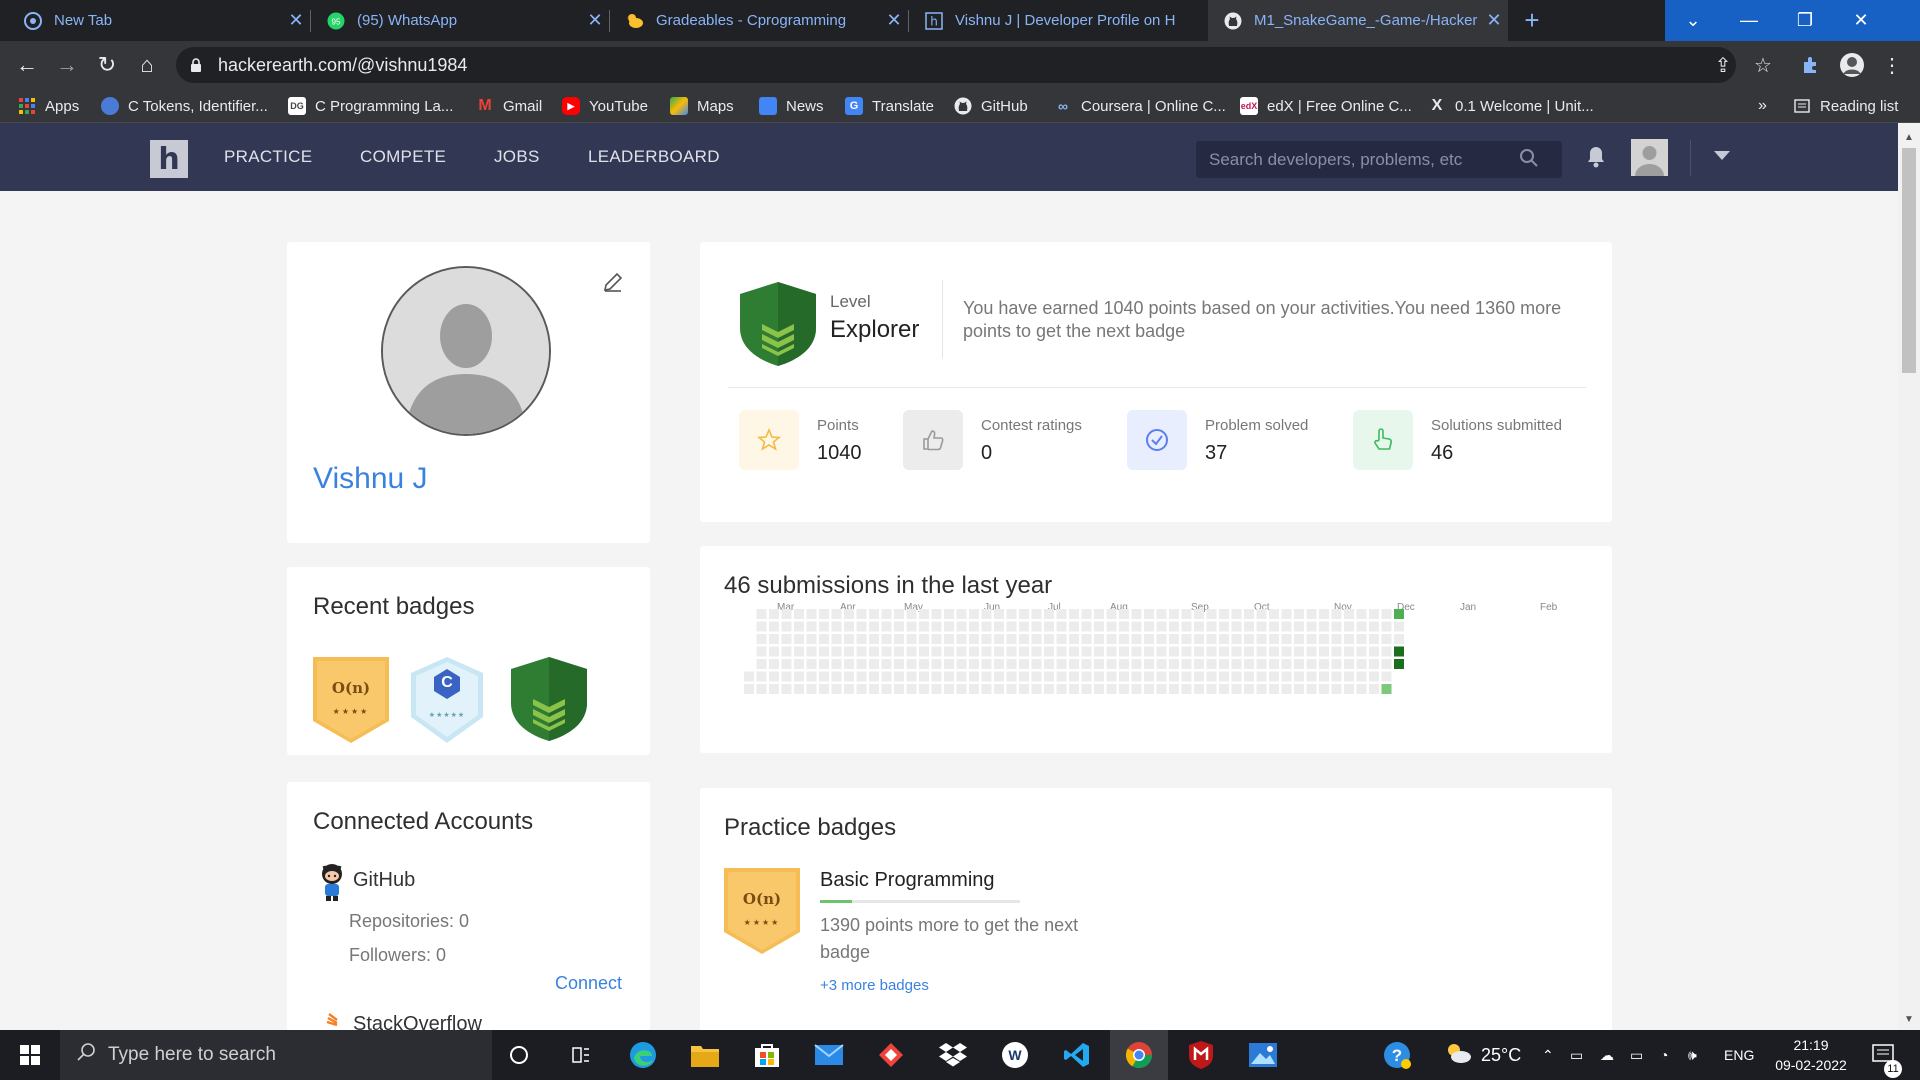  I want to click on user-avatar, so click(1649, 157).